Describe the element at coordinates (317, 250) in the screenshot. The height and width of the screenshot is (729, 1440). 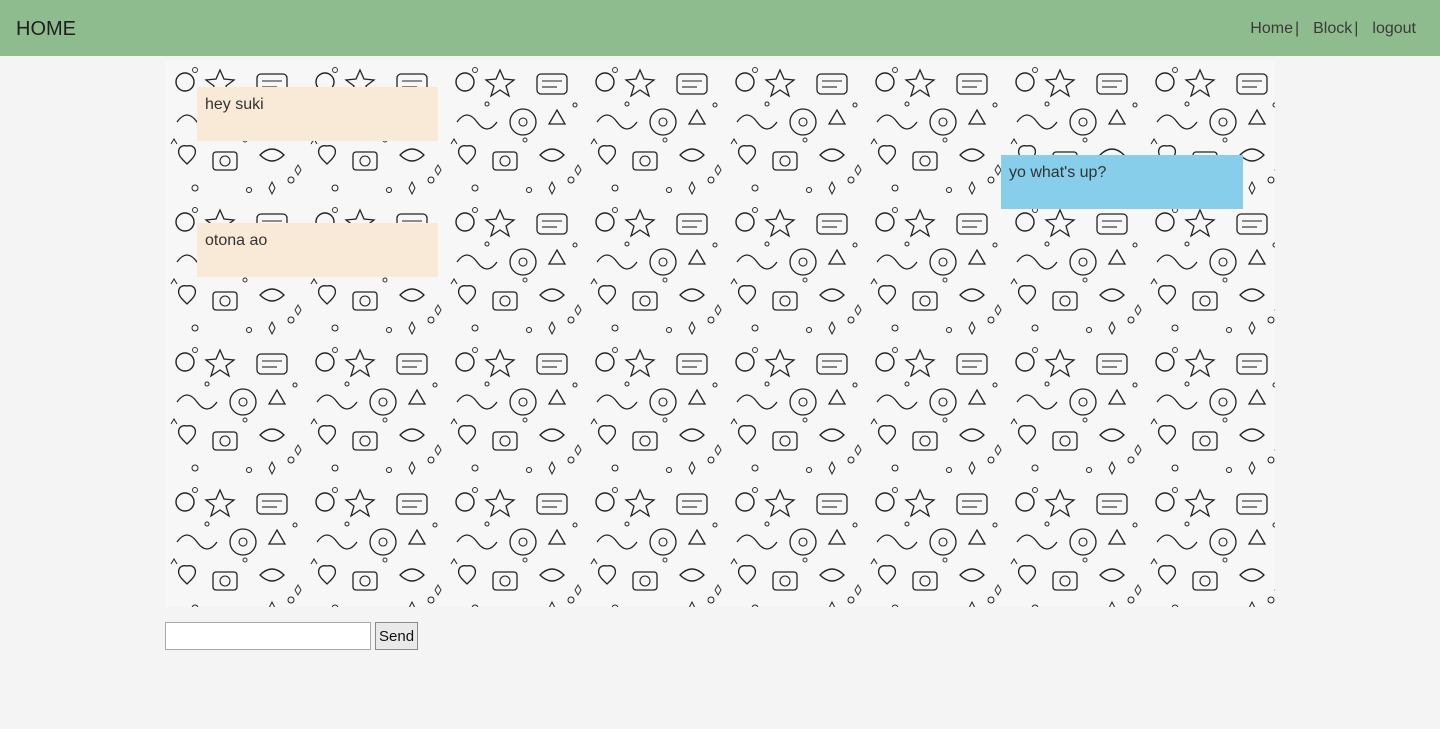
I see `message-bubble-incoming: otona ao` at that location.